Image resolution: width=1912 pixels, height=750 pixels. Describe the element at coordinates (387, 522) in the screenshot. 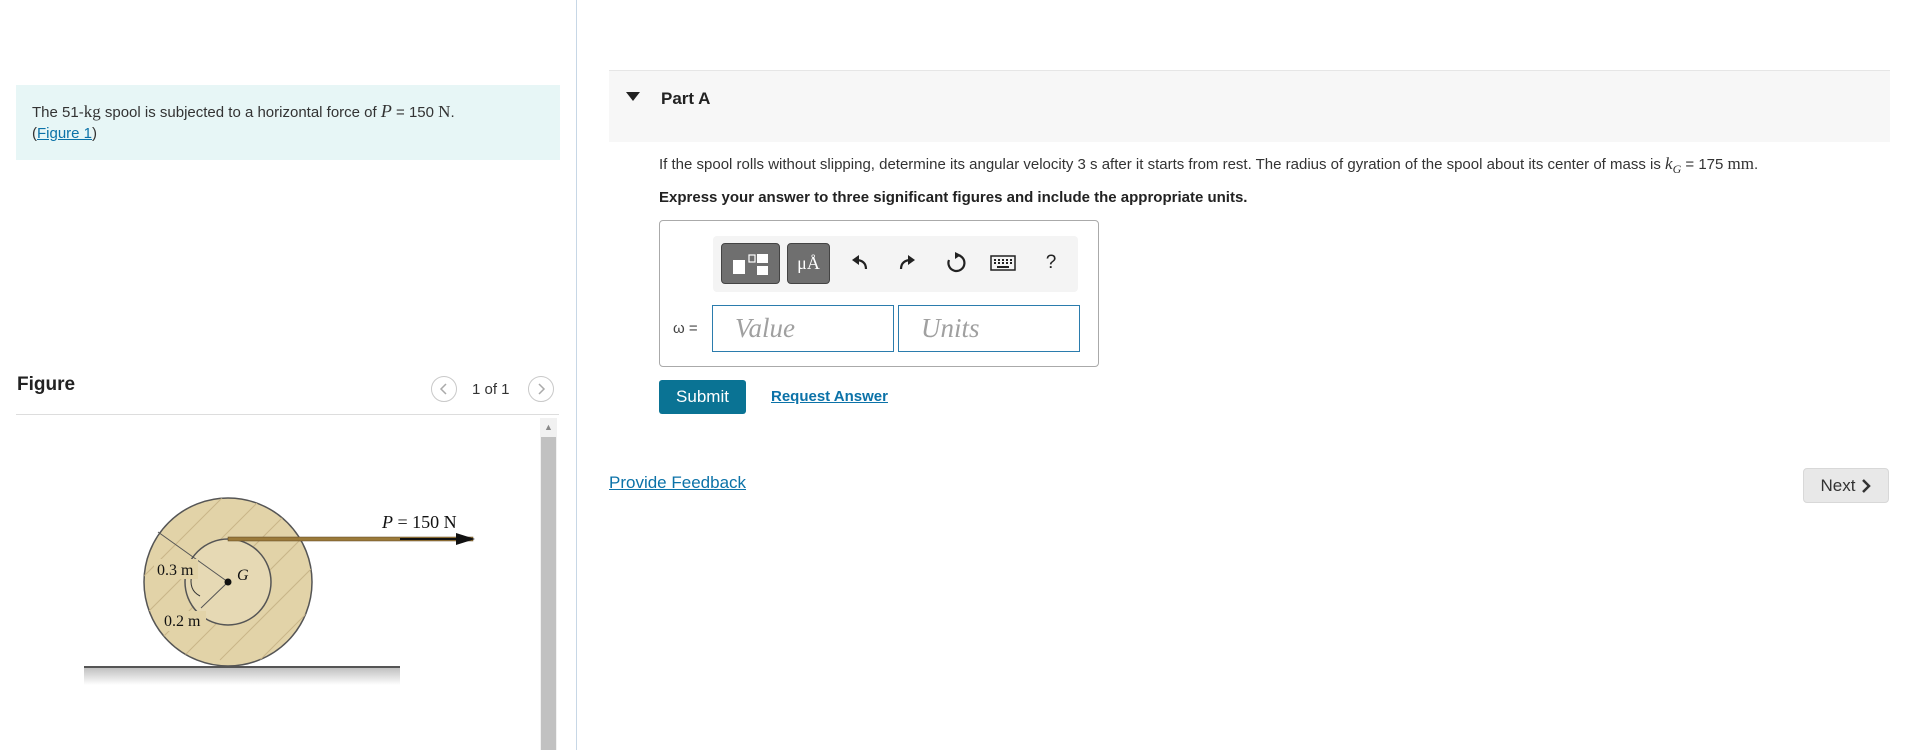

I see `force-label-var: P` at that location.